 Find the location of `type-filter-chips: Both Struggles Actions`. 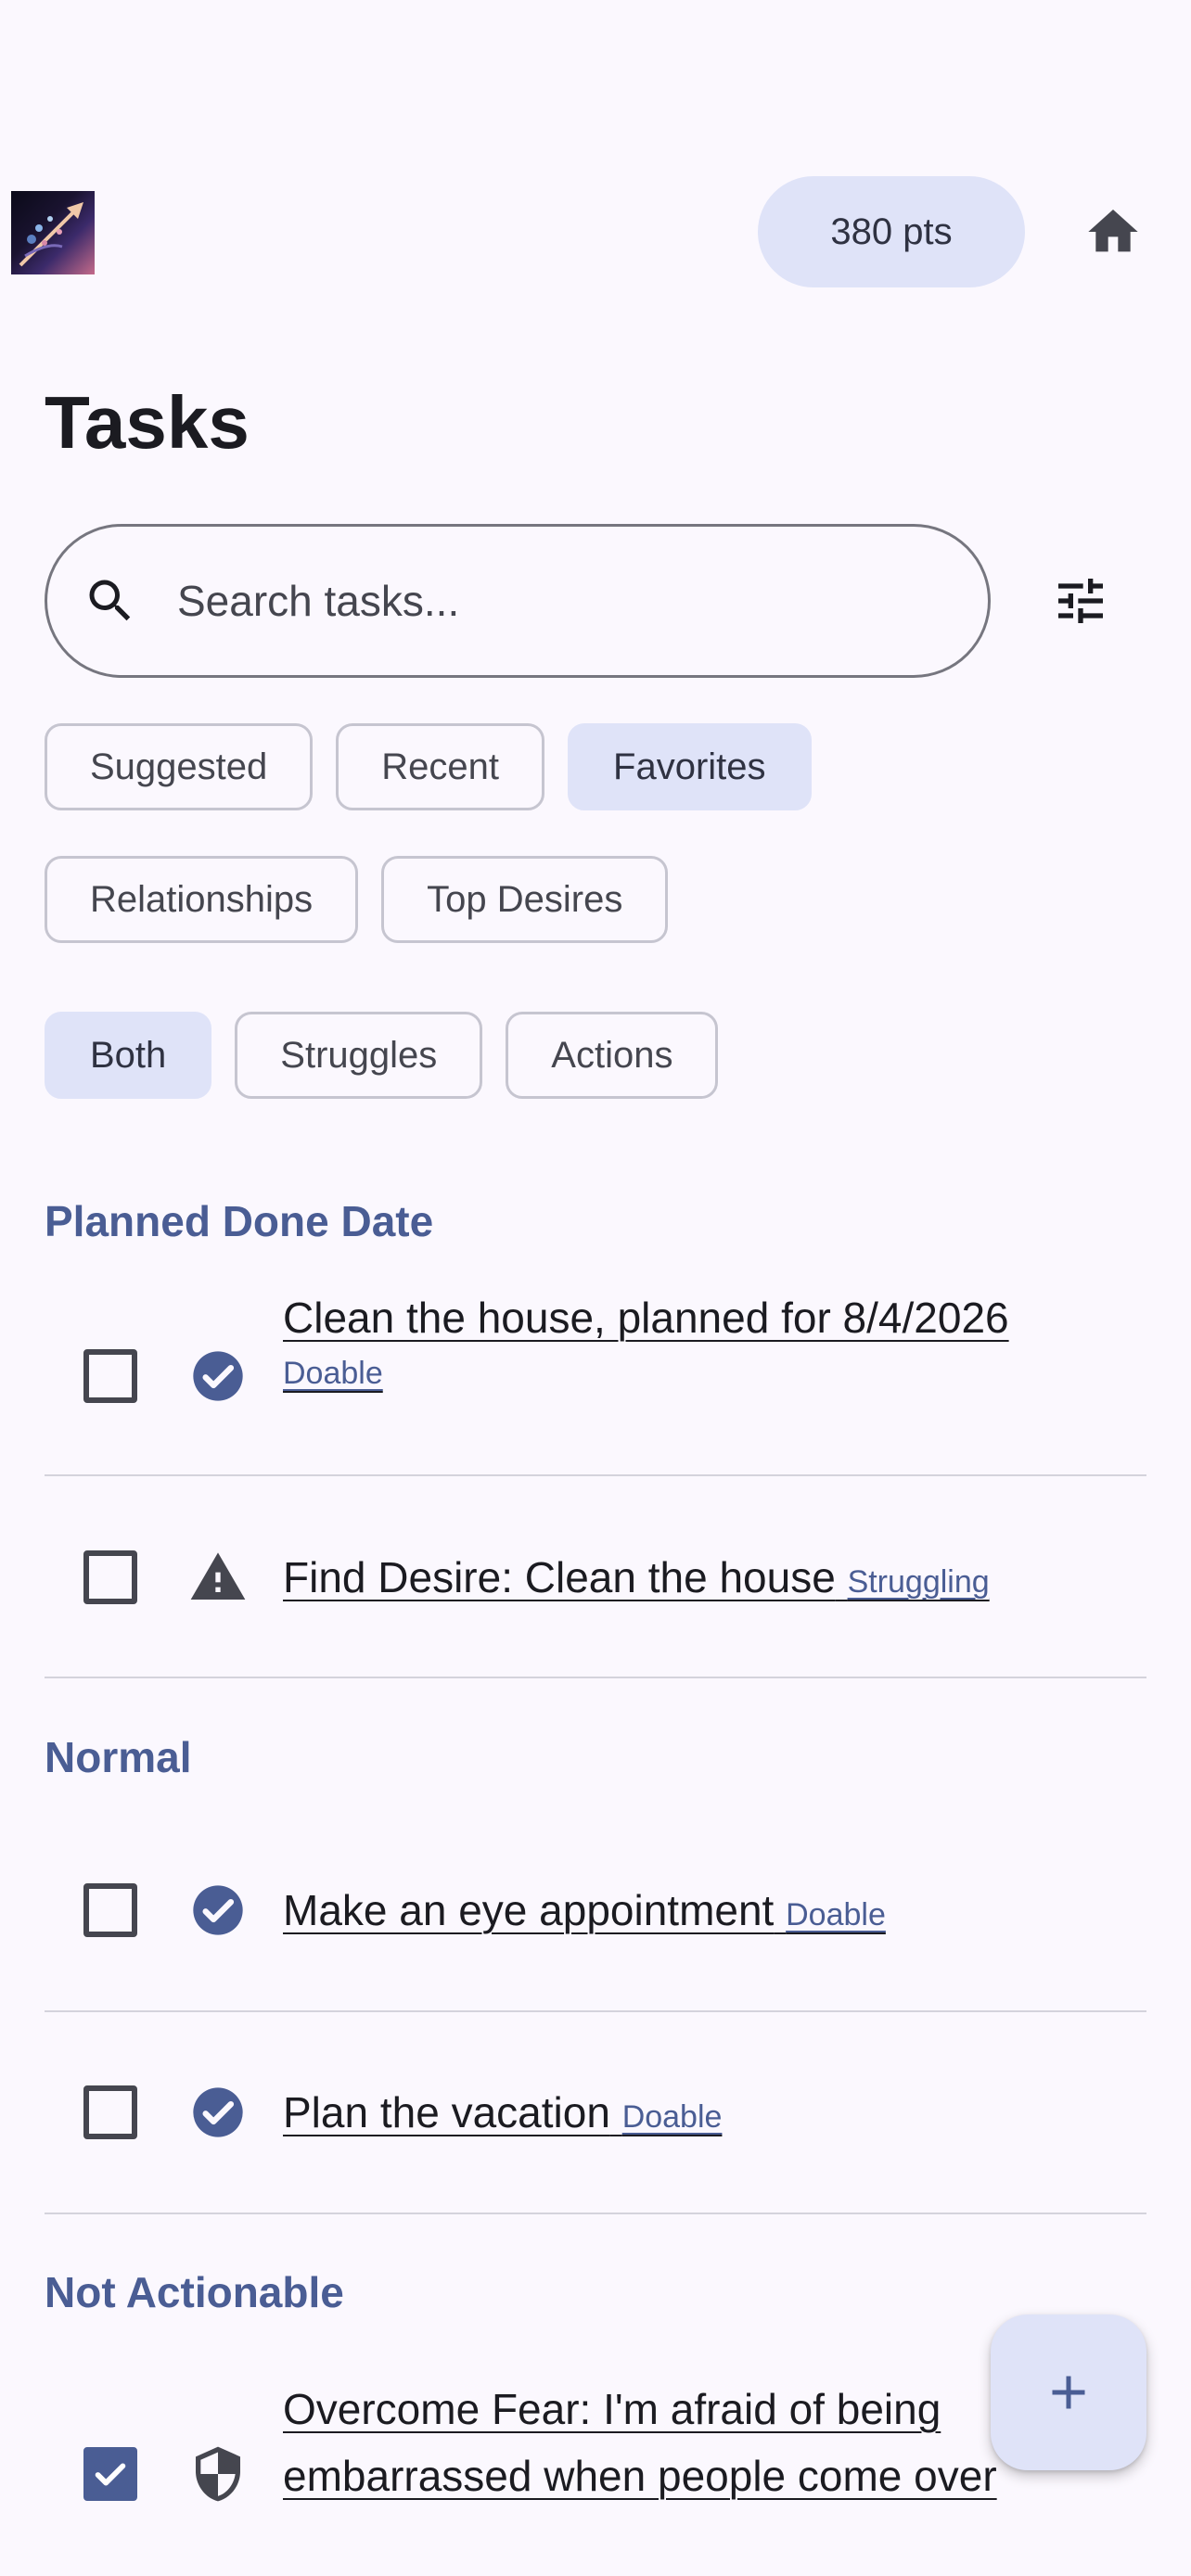

type-filter-chips: Both Struggles Actions is located at coordinates (382, 1056).